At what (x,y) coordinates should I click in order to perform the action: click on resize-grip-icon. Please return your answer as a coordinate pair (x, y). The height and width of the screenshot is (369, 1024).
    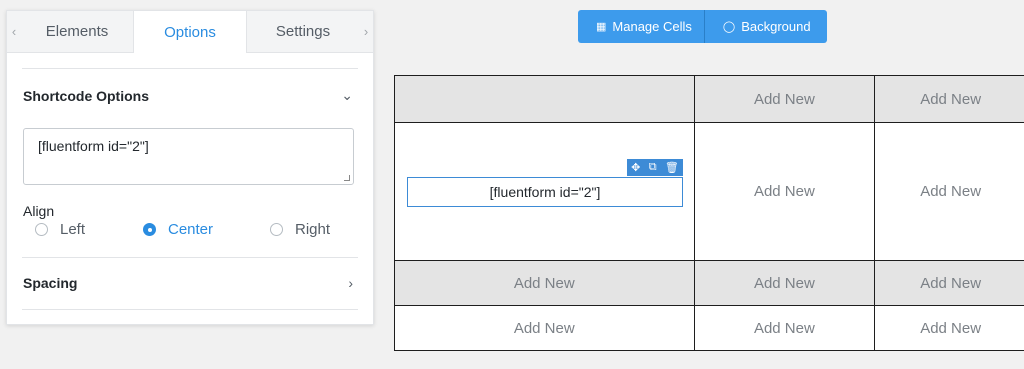
    Looking at the image, I should click on (347, 178).